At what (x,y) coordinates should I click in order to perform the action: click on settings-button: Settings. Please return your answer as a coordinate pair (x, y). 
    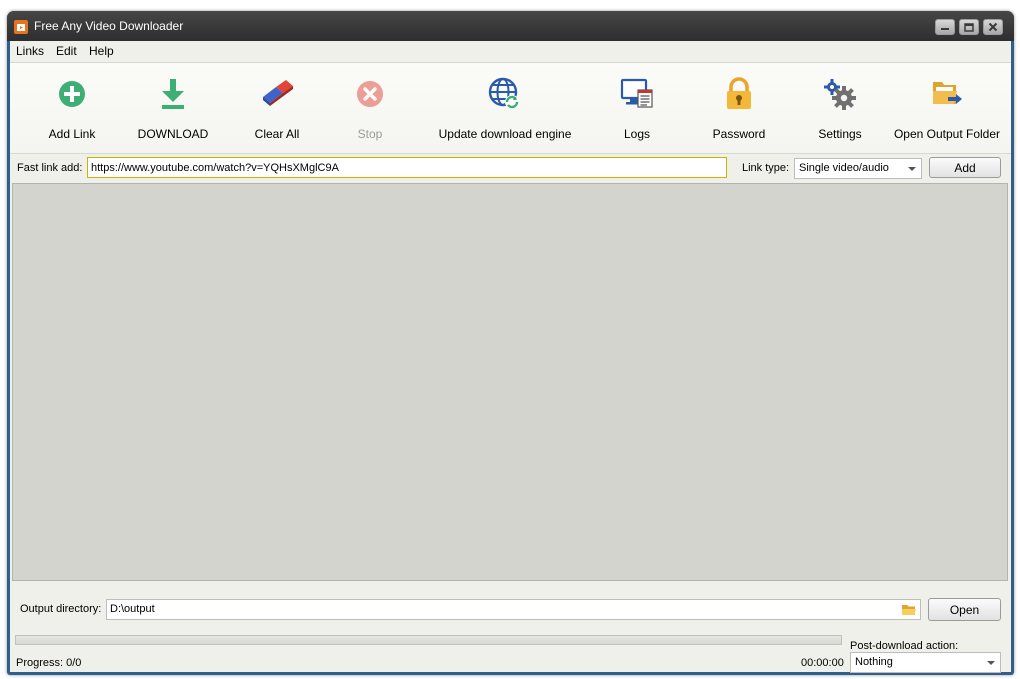
    Looking at the image, I should click on (840, 108).